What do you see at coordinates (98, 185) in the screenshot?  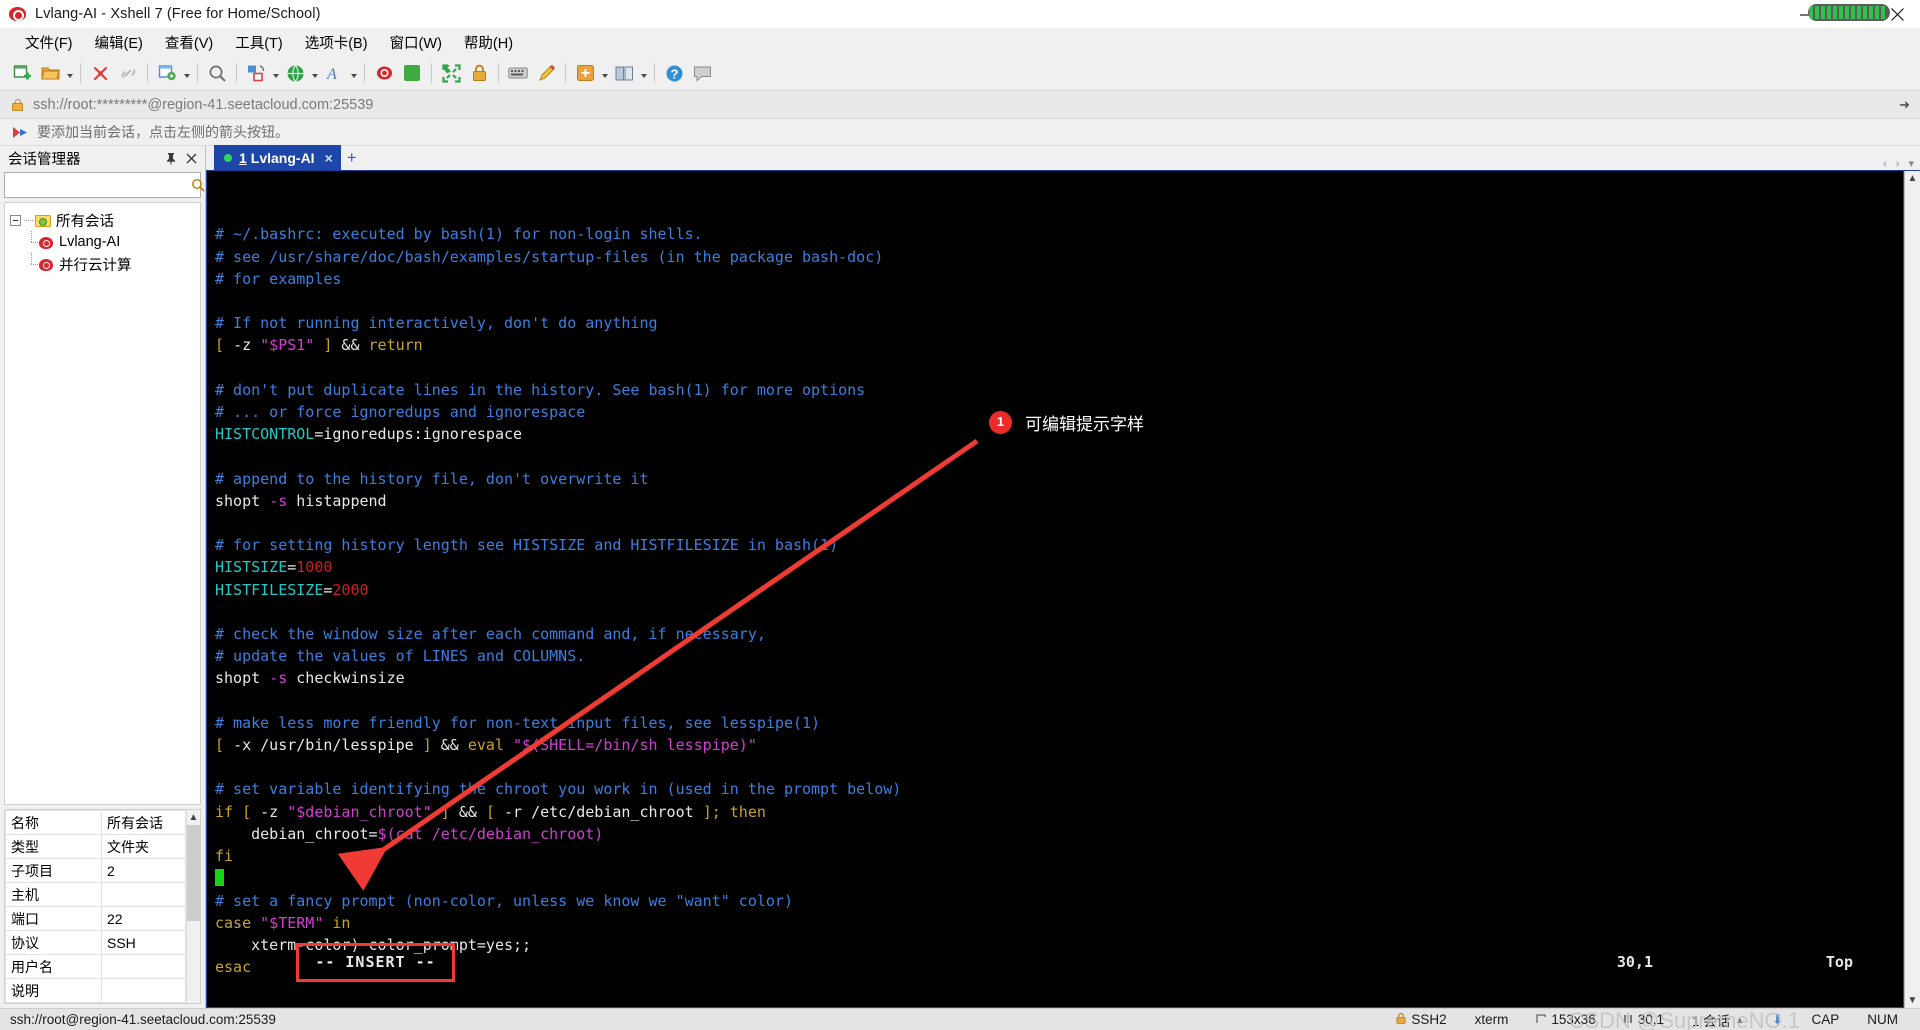 I see `search-input` at bounding box center [98, 185].